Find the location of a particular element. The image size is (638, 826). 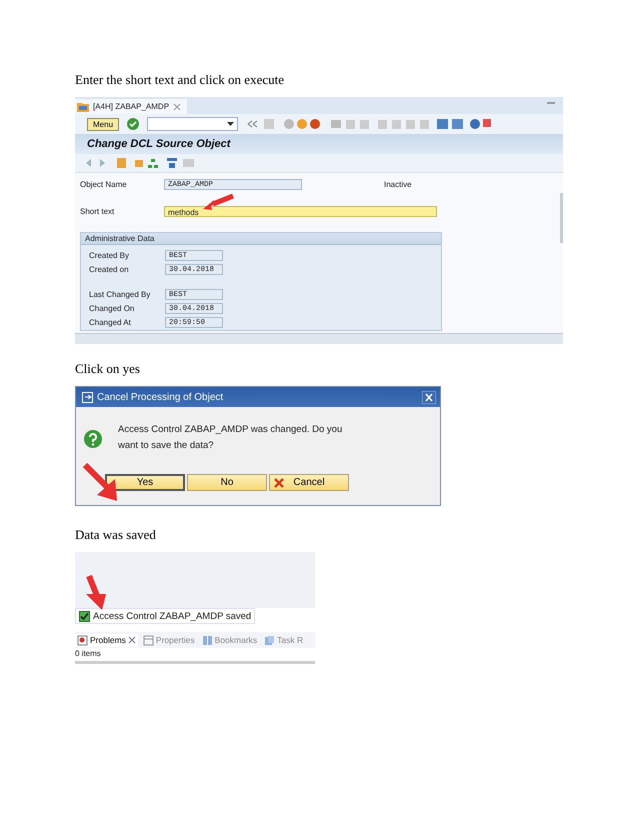

field-label: Changed At is located at coordinates (110, 322).